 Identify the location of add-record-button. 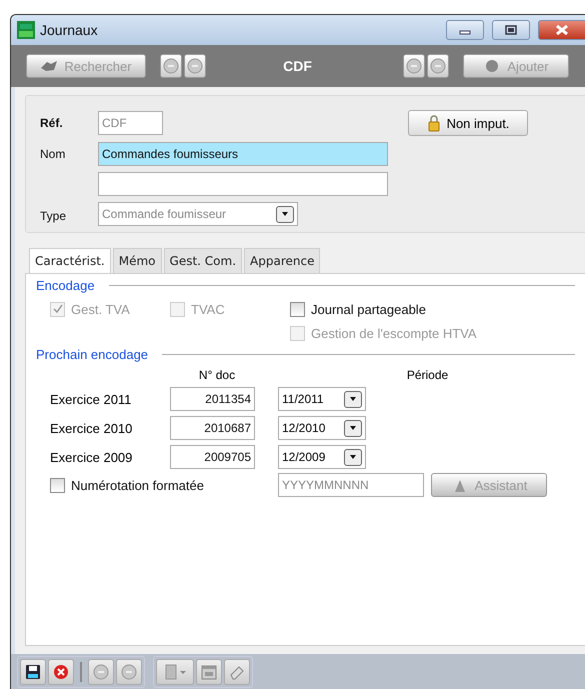
(101, 672).